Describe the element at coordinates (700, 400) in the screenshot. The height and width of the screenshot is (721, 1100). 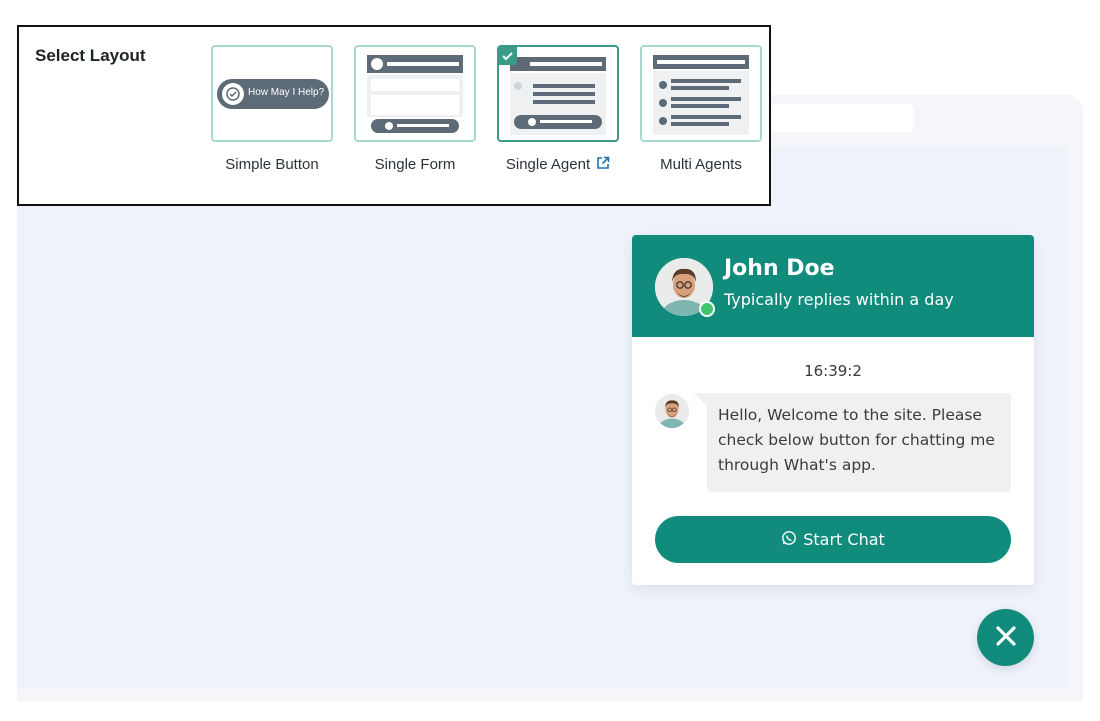
I see `message-bubble-tail` at that location.